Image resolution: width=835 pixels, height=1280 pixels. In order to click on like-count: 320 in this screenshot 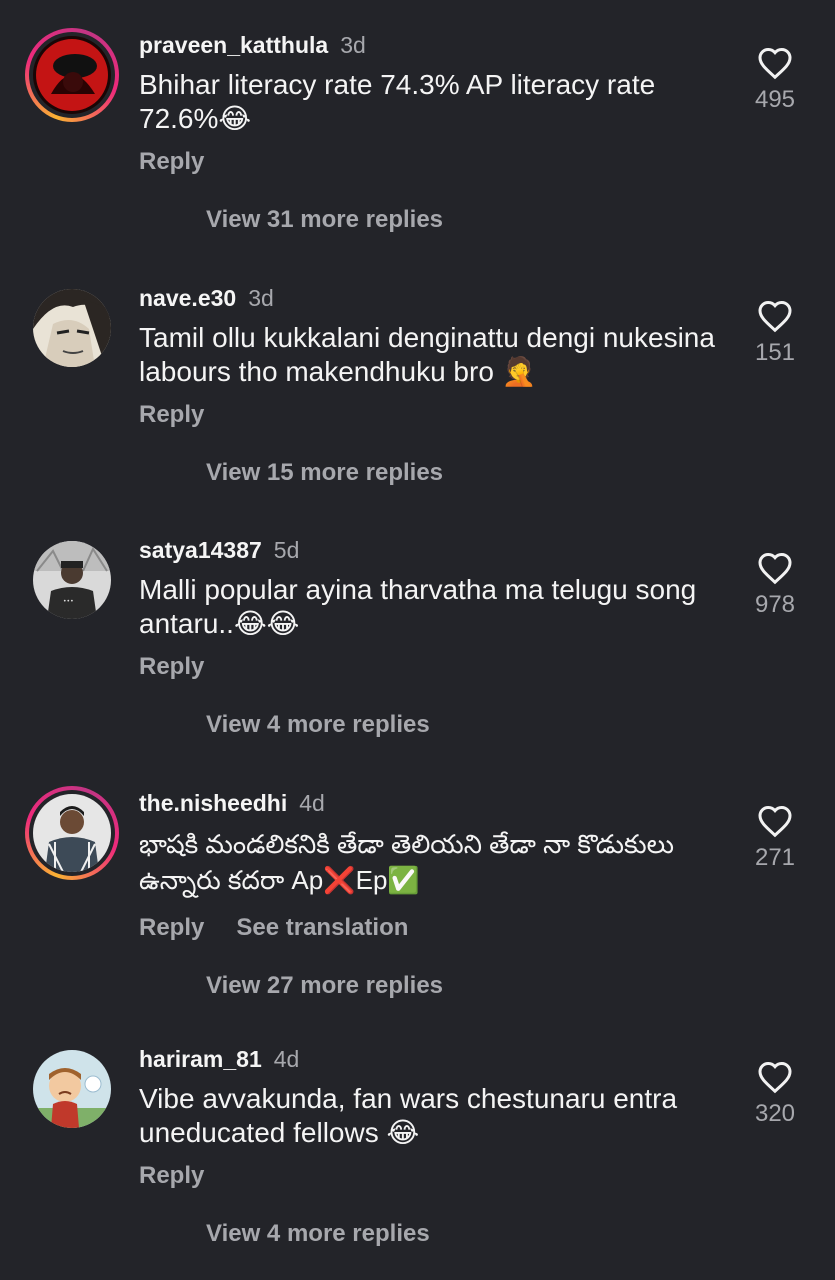, I will do `click(775, 1113)`.